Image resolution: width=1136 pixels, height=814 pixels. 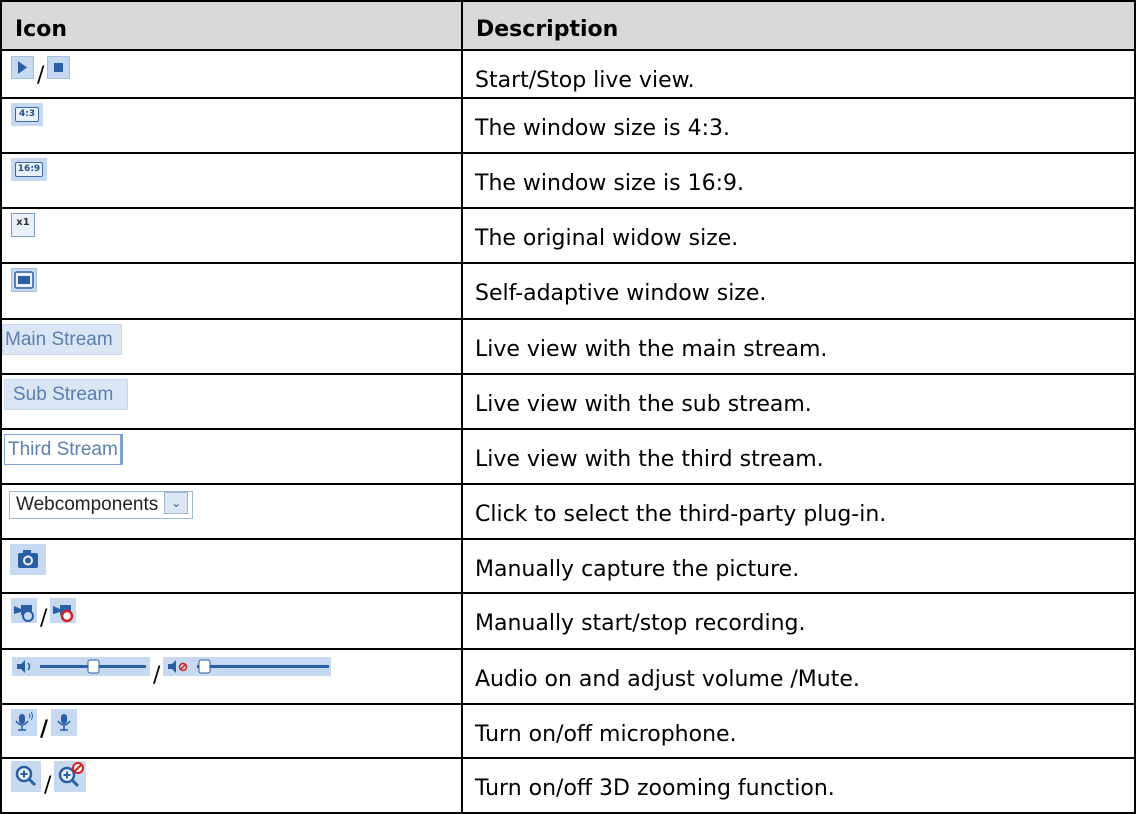 I want to click on table-row: / Audio on and adjust volume /Mute., so click(x=568, y=676).